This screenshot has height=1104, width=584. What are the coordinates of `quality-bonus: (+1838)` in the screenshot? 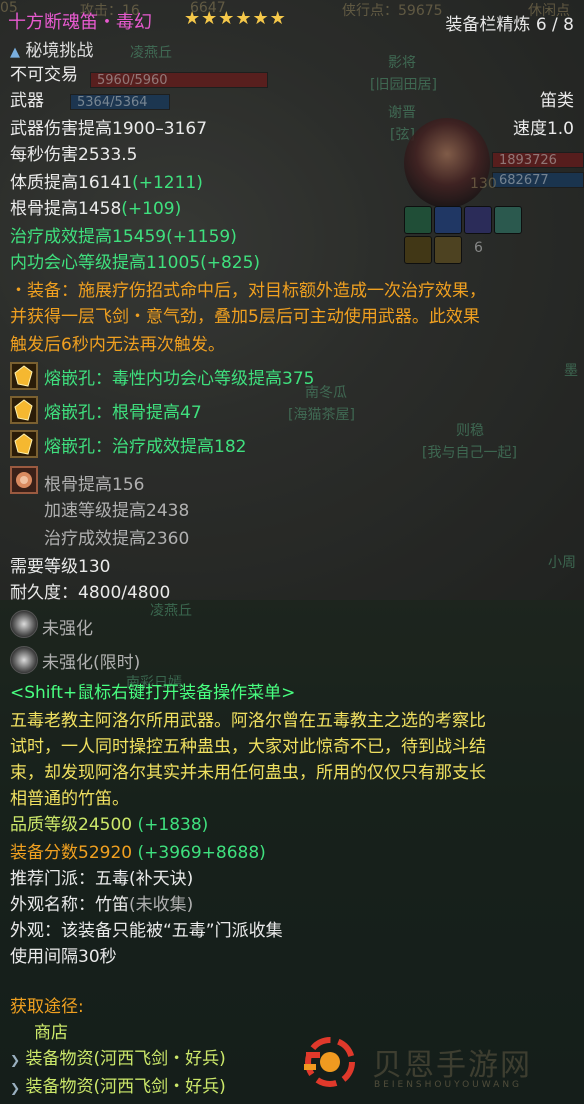 It's located at (173, 825).